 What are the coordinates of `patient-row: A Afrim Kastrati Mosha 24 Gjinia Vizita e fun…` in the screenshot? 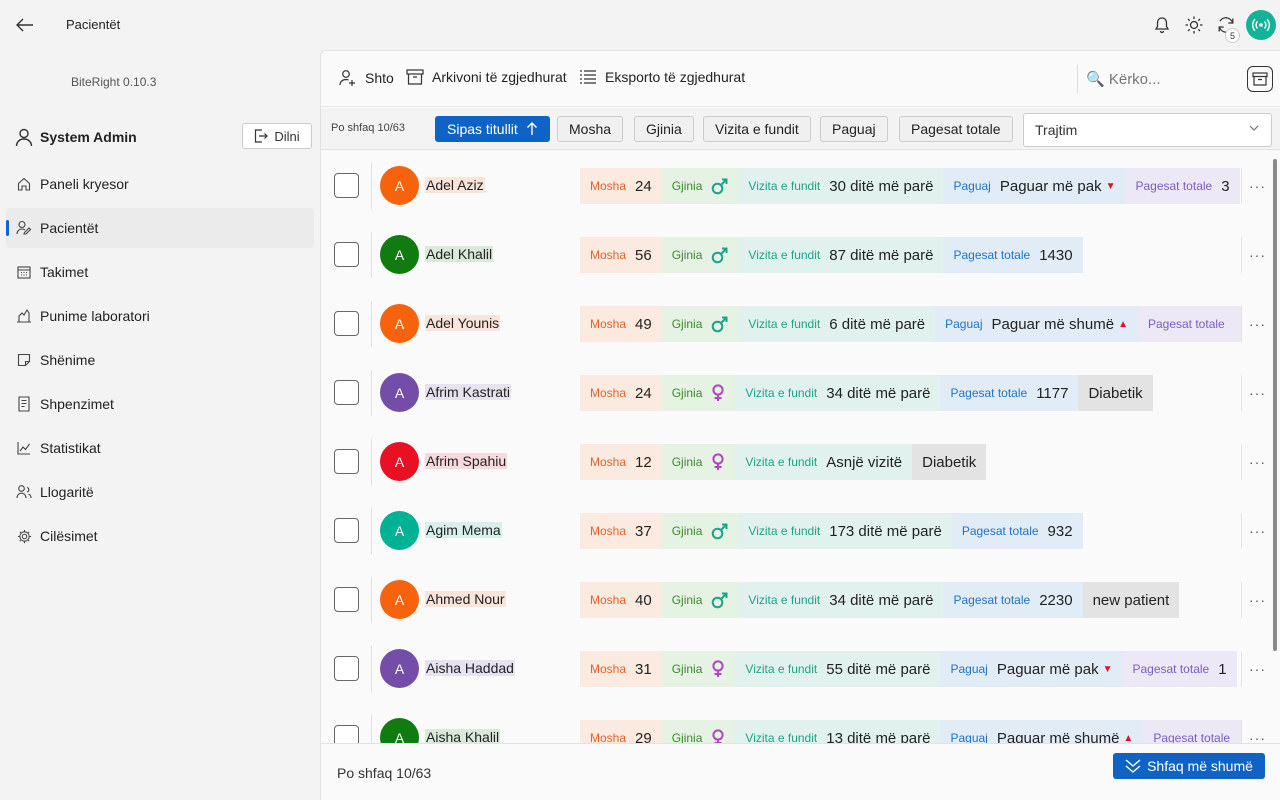 It's located at (797, 392).